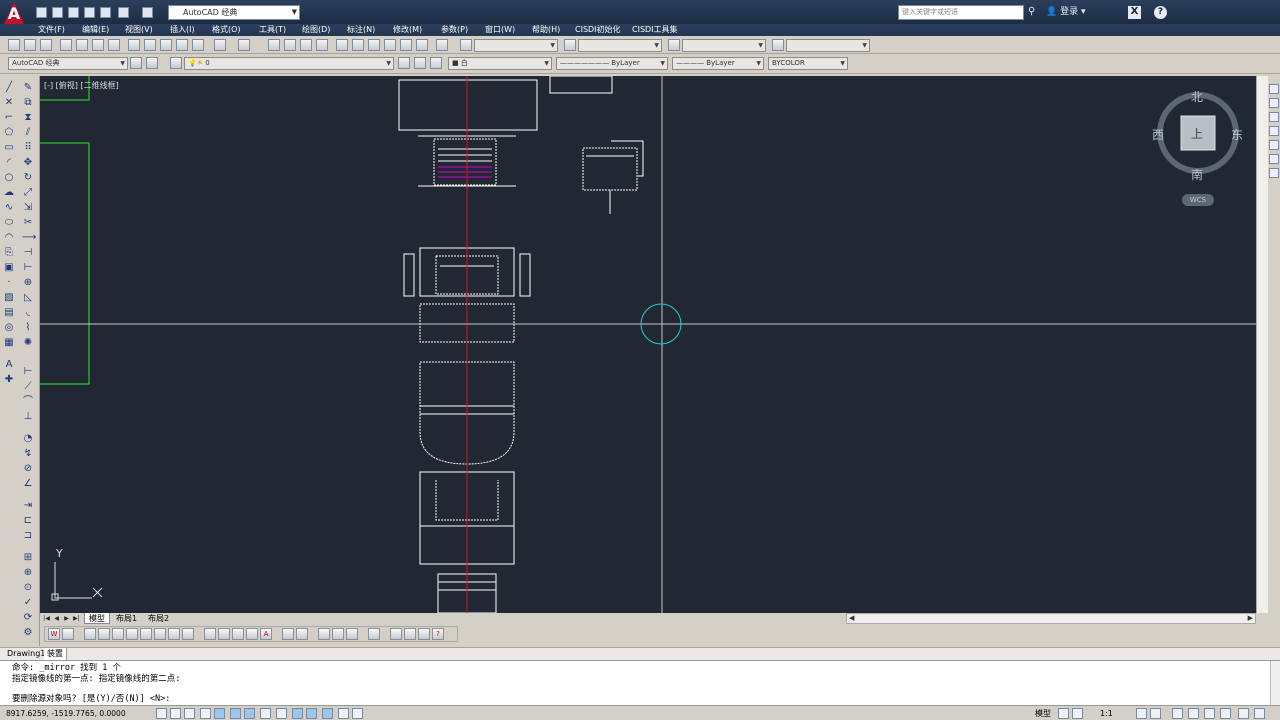 This screenshot has width=1280, height=720. What do you see at coordinates (9, 380) in the screenshot?
I see `add-selected-icon: ✚` at bounding box center [9, 380].